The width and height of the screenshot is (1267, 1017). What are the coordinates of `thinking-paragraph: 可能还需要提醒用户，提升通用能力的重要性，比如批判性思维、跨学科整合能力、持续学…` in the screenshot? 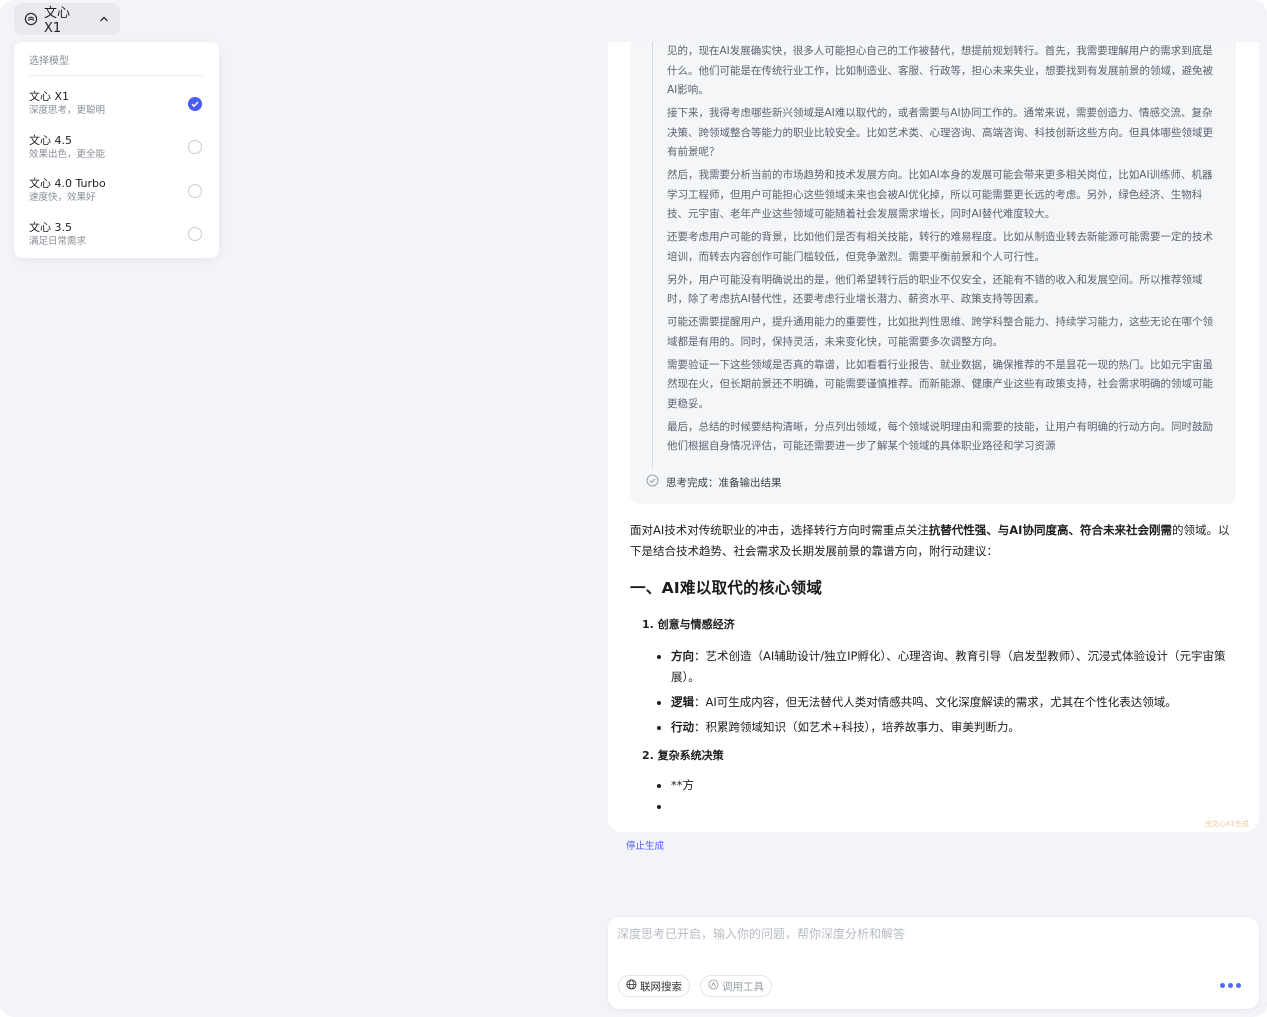 It's located at (940, 332).